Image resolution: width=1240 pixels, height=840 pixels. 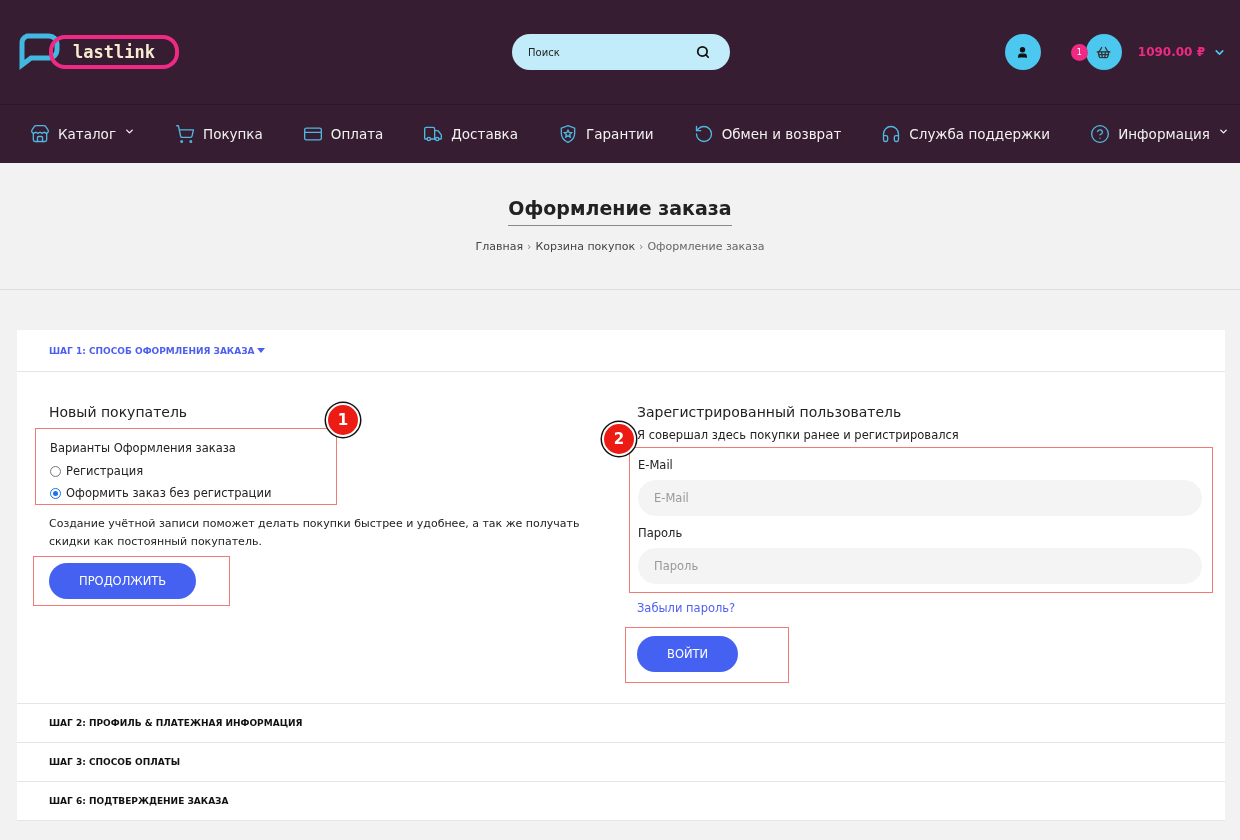 What do you see at coordinates (980, 134) in the screenshot?
I see `nav-label: Служба поддержки` at bounding box center [980, 134].